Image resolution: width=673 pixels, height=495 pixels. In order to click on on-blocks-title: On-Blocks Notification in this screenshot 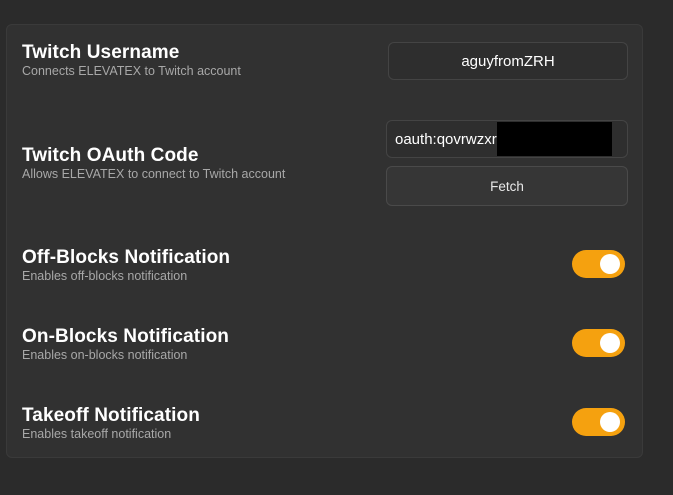, I will do `click(125, 336)`.